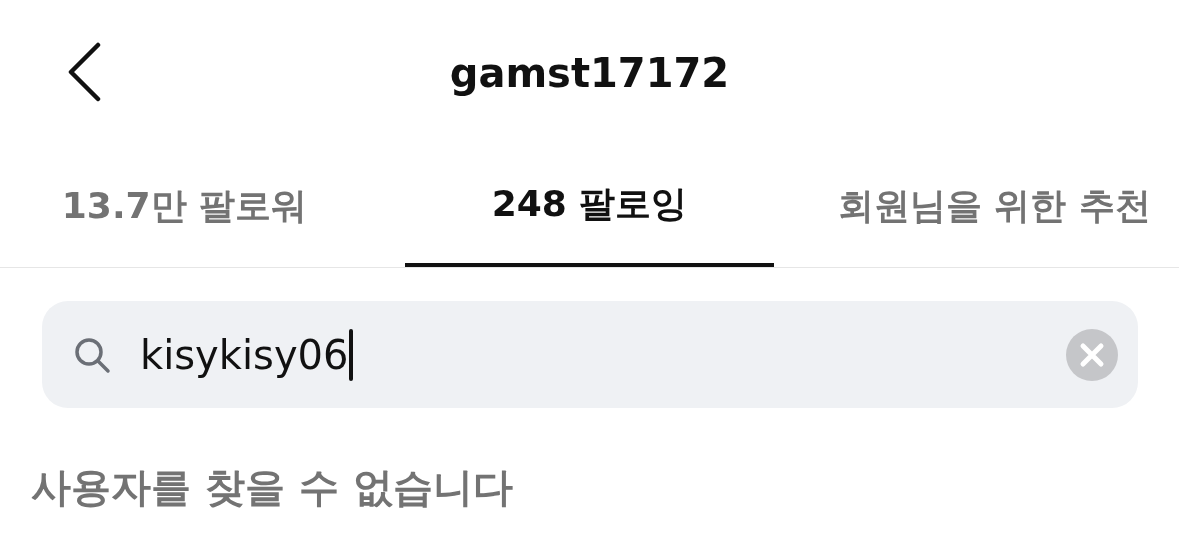 This screenshot has width=1179, height=549. What do you see at coordinates (589, 72) in the screenshot?
I see `profile-username: gamst17172` at bounding box center [589, 72].